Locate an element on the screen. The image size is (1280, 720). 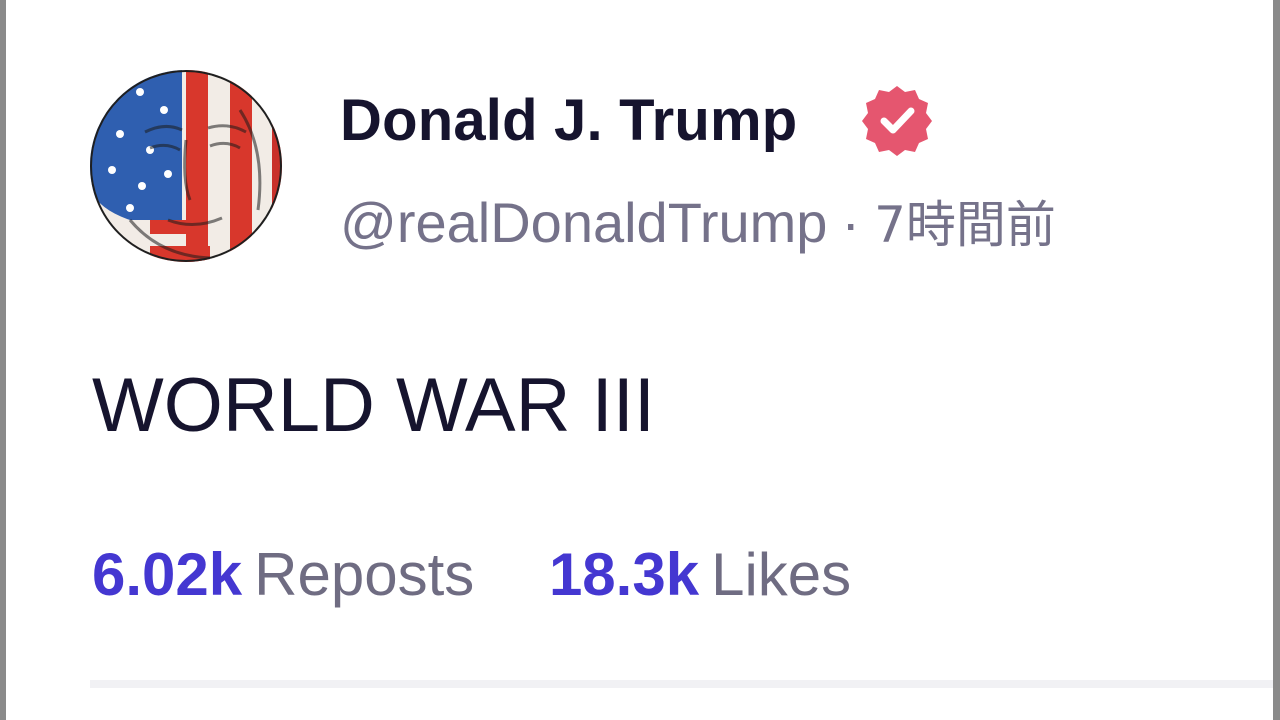
divider is located at coordinates (681, 684).